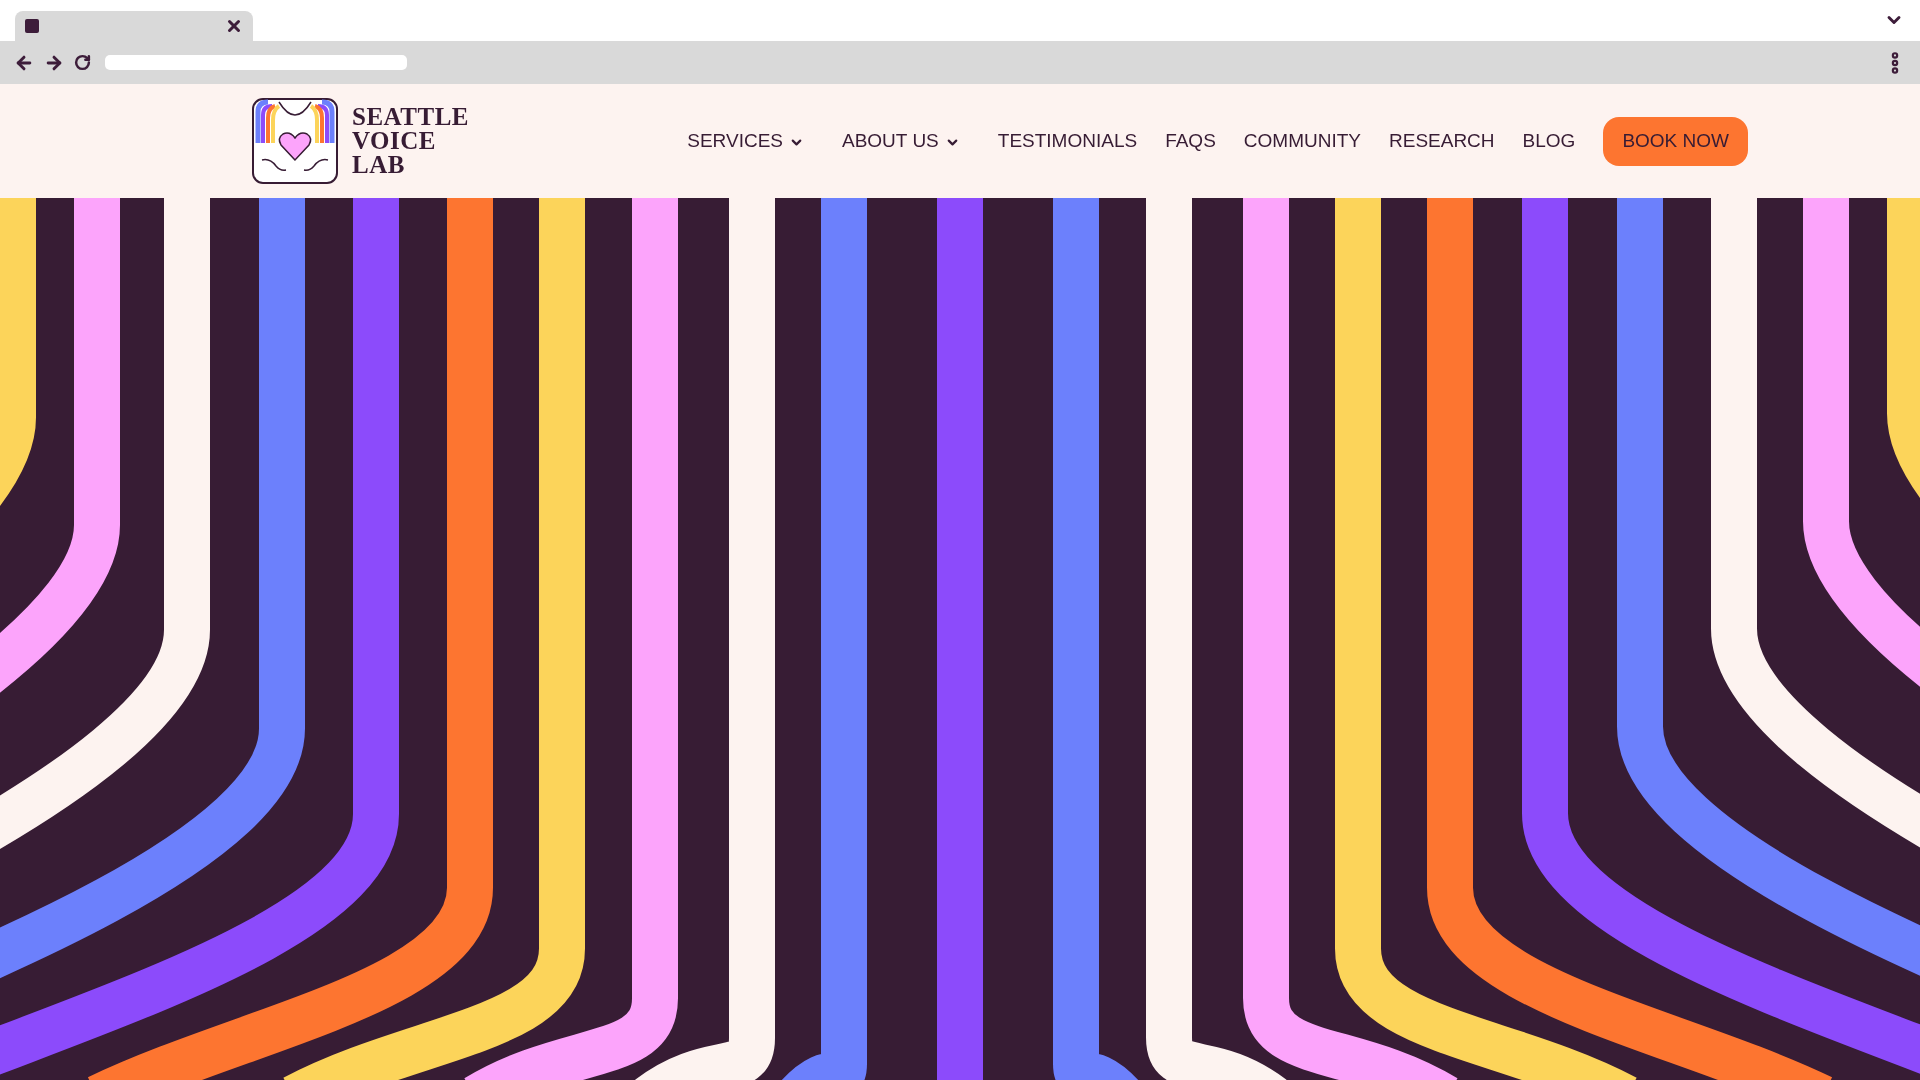  Describe the element at coordinates (901, 141) in the screenshot. I see `nav-link: ABOUT US` at that location.